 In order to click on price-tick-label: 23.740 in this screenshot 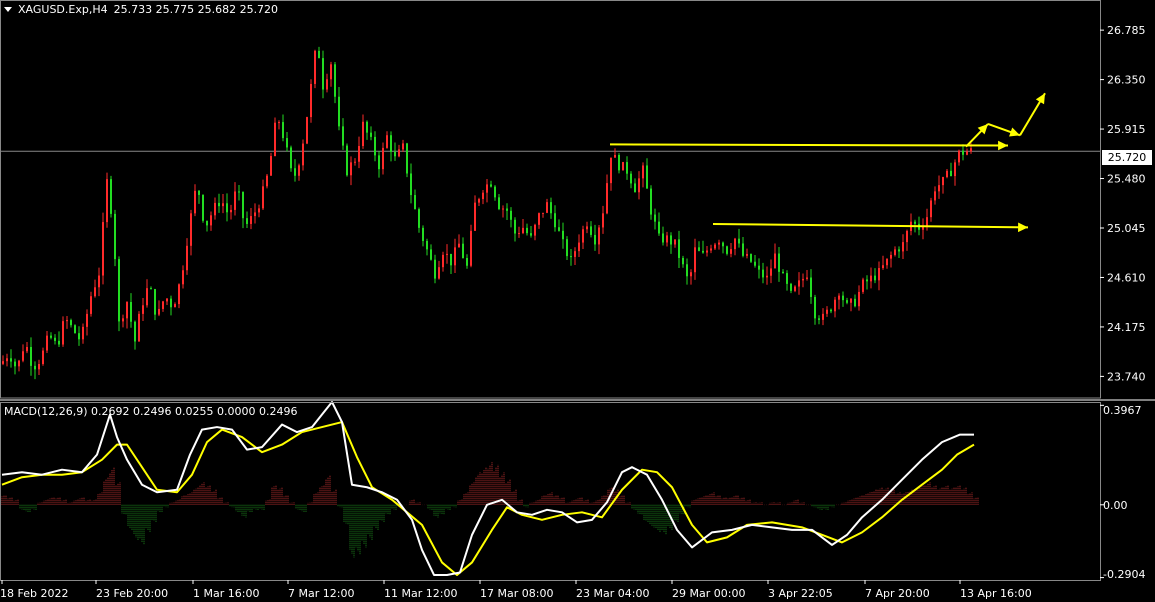, I will do `click(1126, 376)`.